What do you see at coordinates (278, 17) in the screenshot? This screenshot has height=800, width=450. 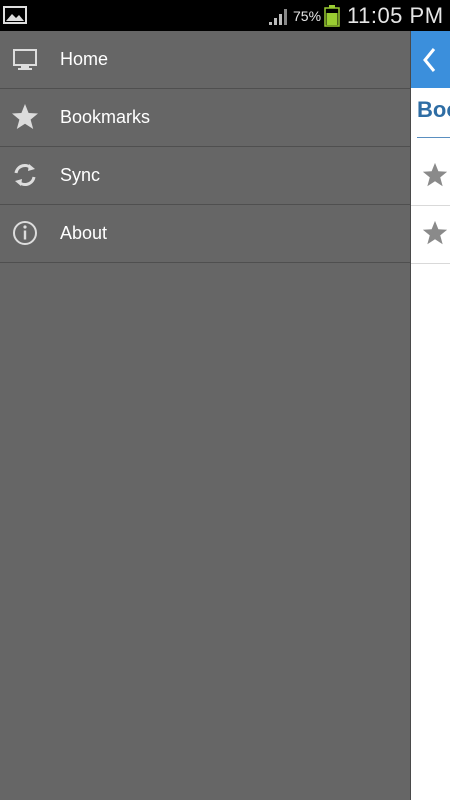 I see `signal-icon` at bounding box center [278, 17].